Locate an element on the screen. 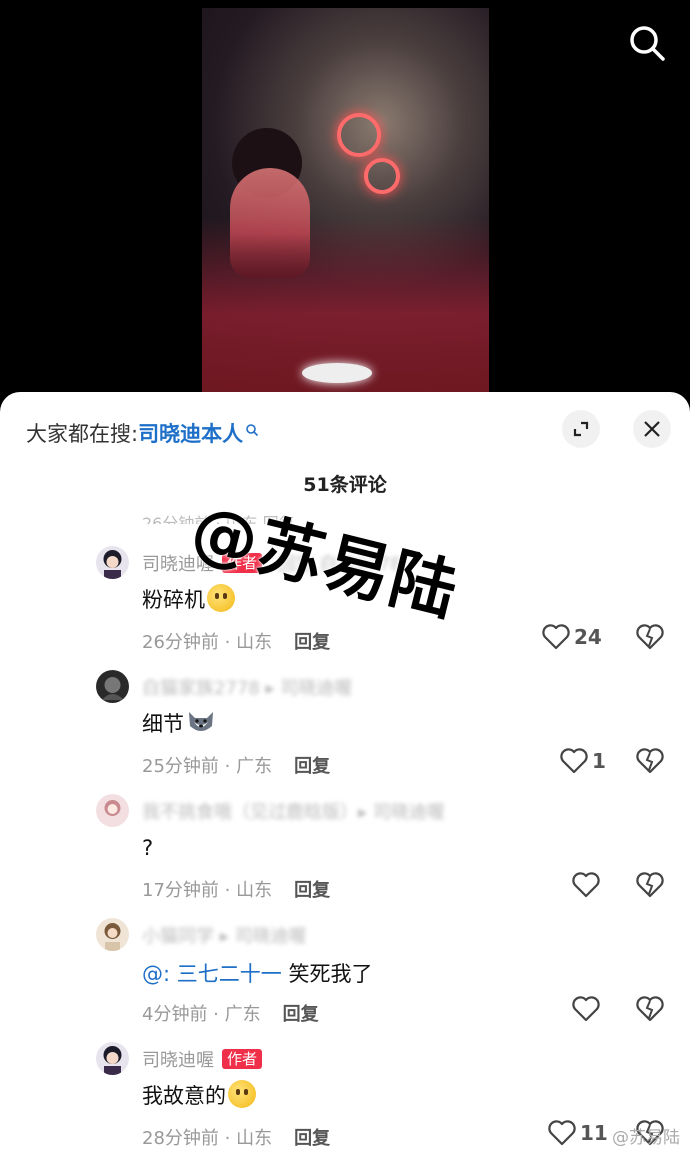  comment-meta: 17分钟前 · 山东 回复 is located at coordinates (236, 889).